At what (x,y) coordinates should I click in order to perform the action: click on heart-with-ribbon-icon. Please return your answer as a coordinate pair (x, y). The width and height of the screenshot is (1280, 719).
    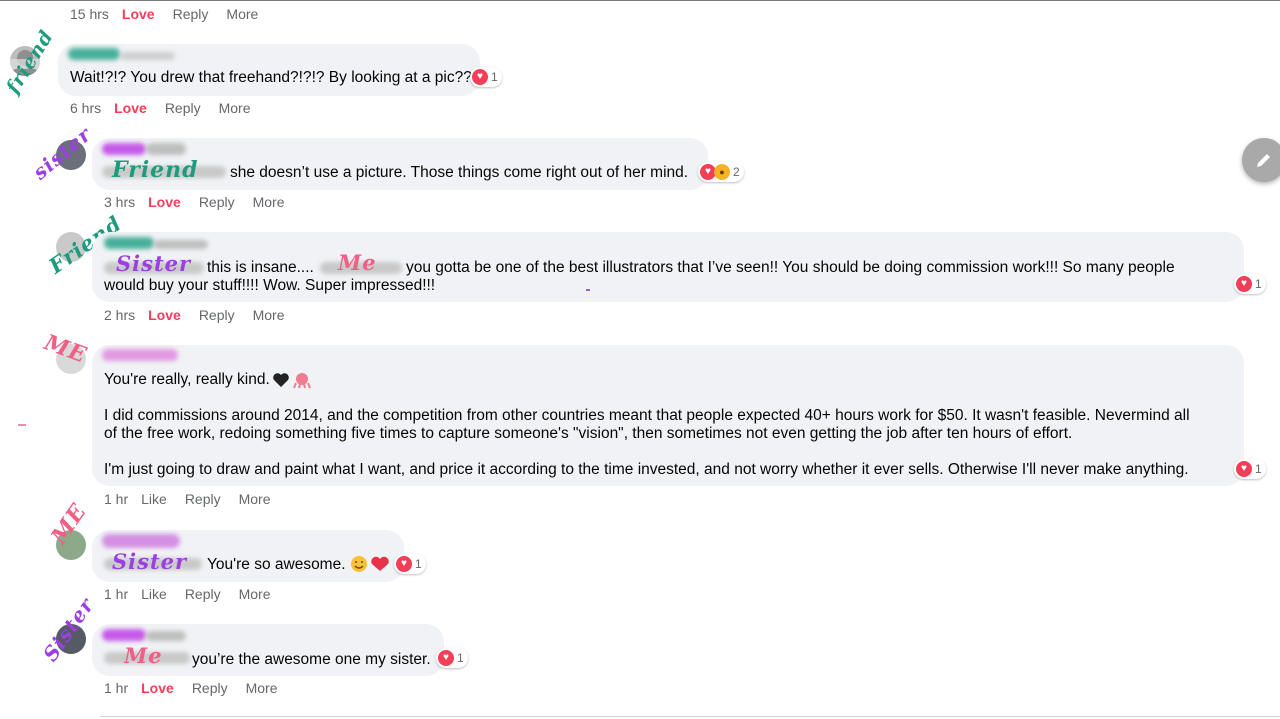
    Looking at the image, I should click on (380, 563).